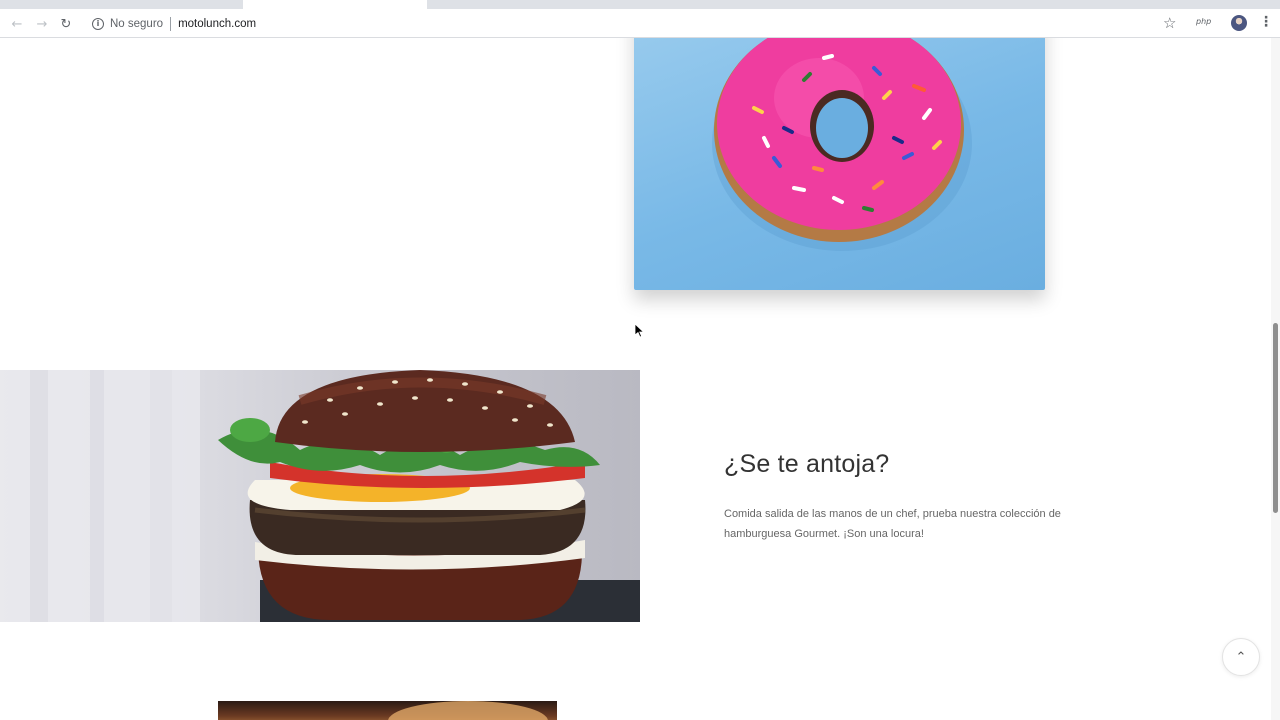 This screenshot has width=1280, height=720. I want to click on feature-title: ¿Se te antoja?, so click(807, 464).